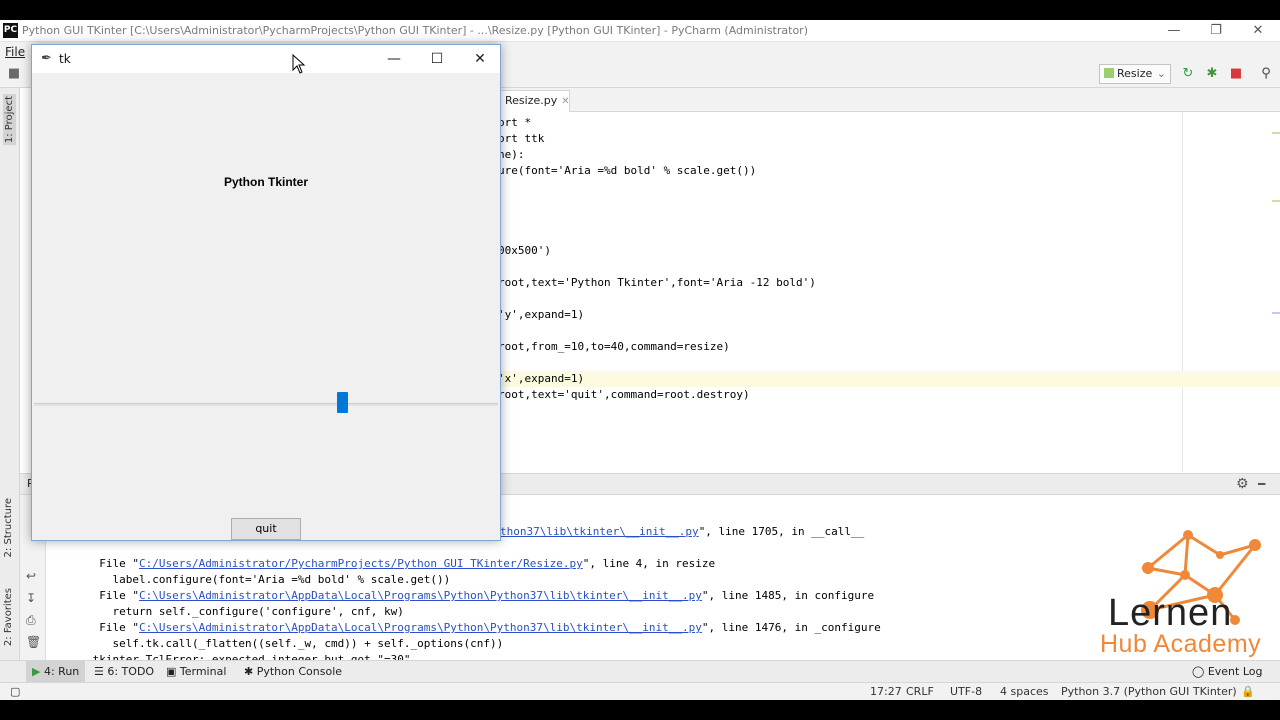 The image size is (1280, 720). Describe the element at coordinates (521, 138) in the screenshot. I see `code-line: ort ttk` at that location.